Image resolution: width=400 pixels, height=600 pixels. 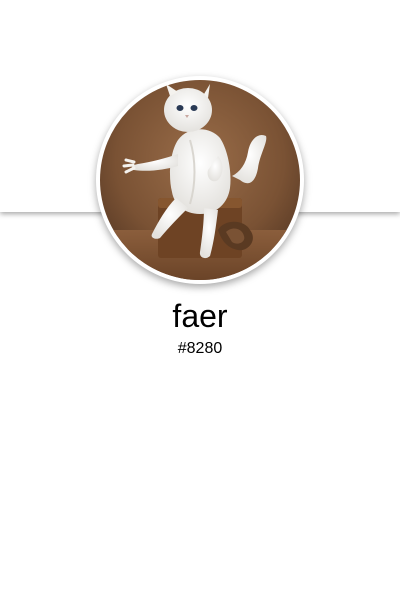 What do you see at coordinates (200, 348) in the screenshot?
I see `user-discriminator: #8280` at bounding box center [200, 348].